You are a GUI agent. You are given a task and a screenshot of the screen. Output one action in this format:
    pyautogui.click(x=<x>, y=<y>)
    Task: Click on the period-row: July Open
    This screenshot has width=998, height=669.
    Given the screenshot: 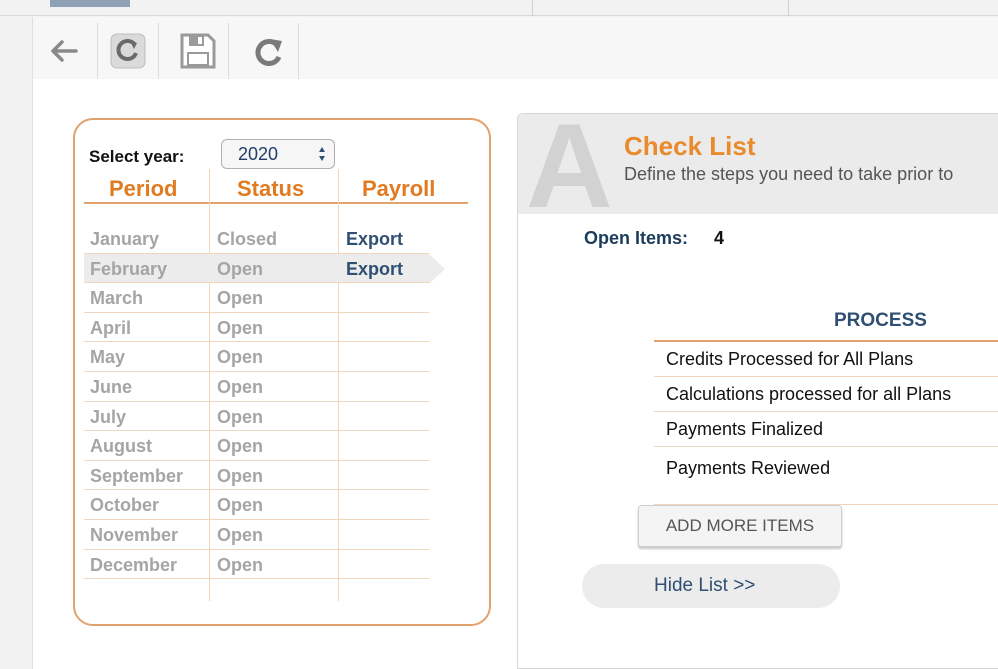 What is the action you would take?
    pyautogui.click(x=256, y=417)
    